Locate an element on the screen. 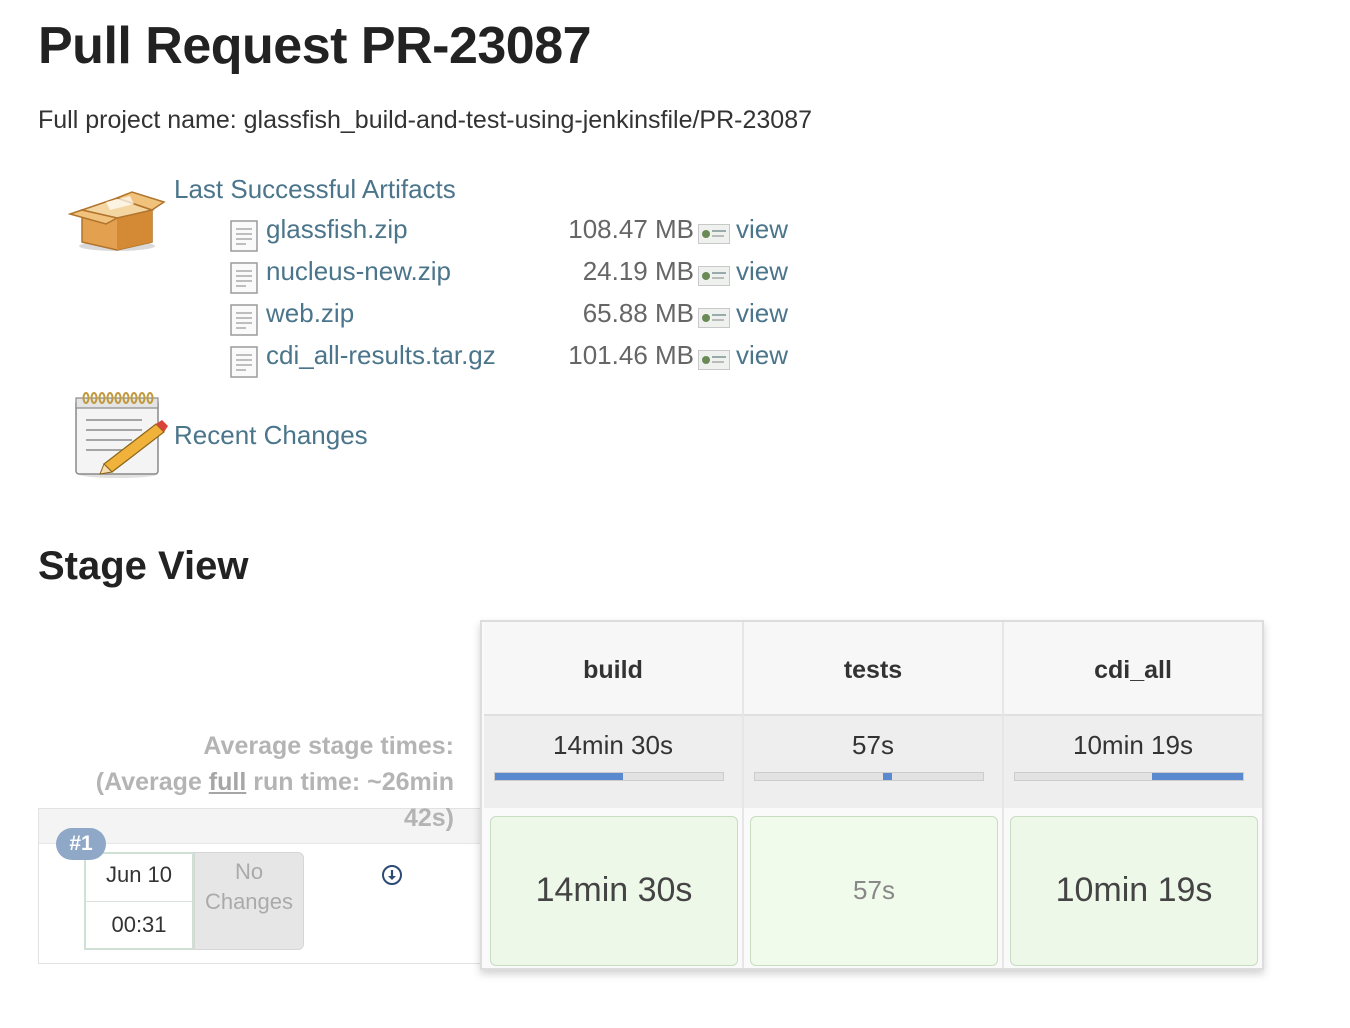 This screenshot has width=1350, height=1028. last-successful-artifacts-link: Last Successful Artifacts is located at coordinates (315, 189).